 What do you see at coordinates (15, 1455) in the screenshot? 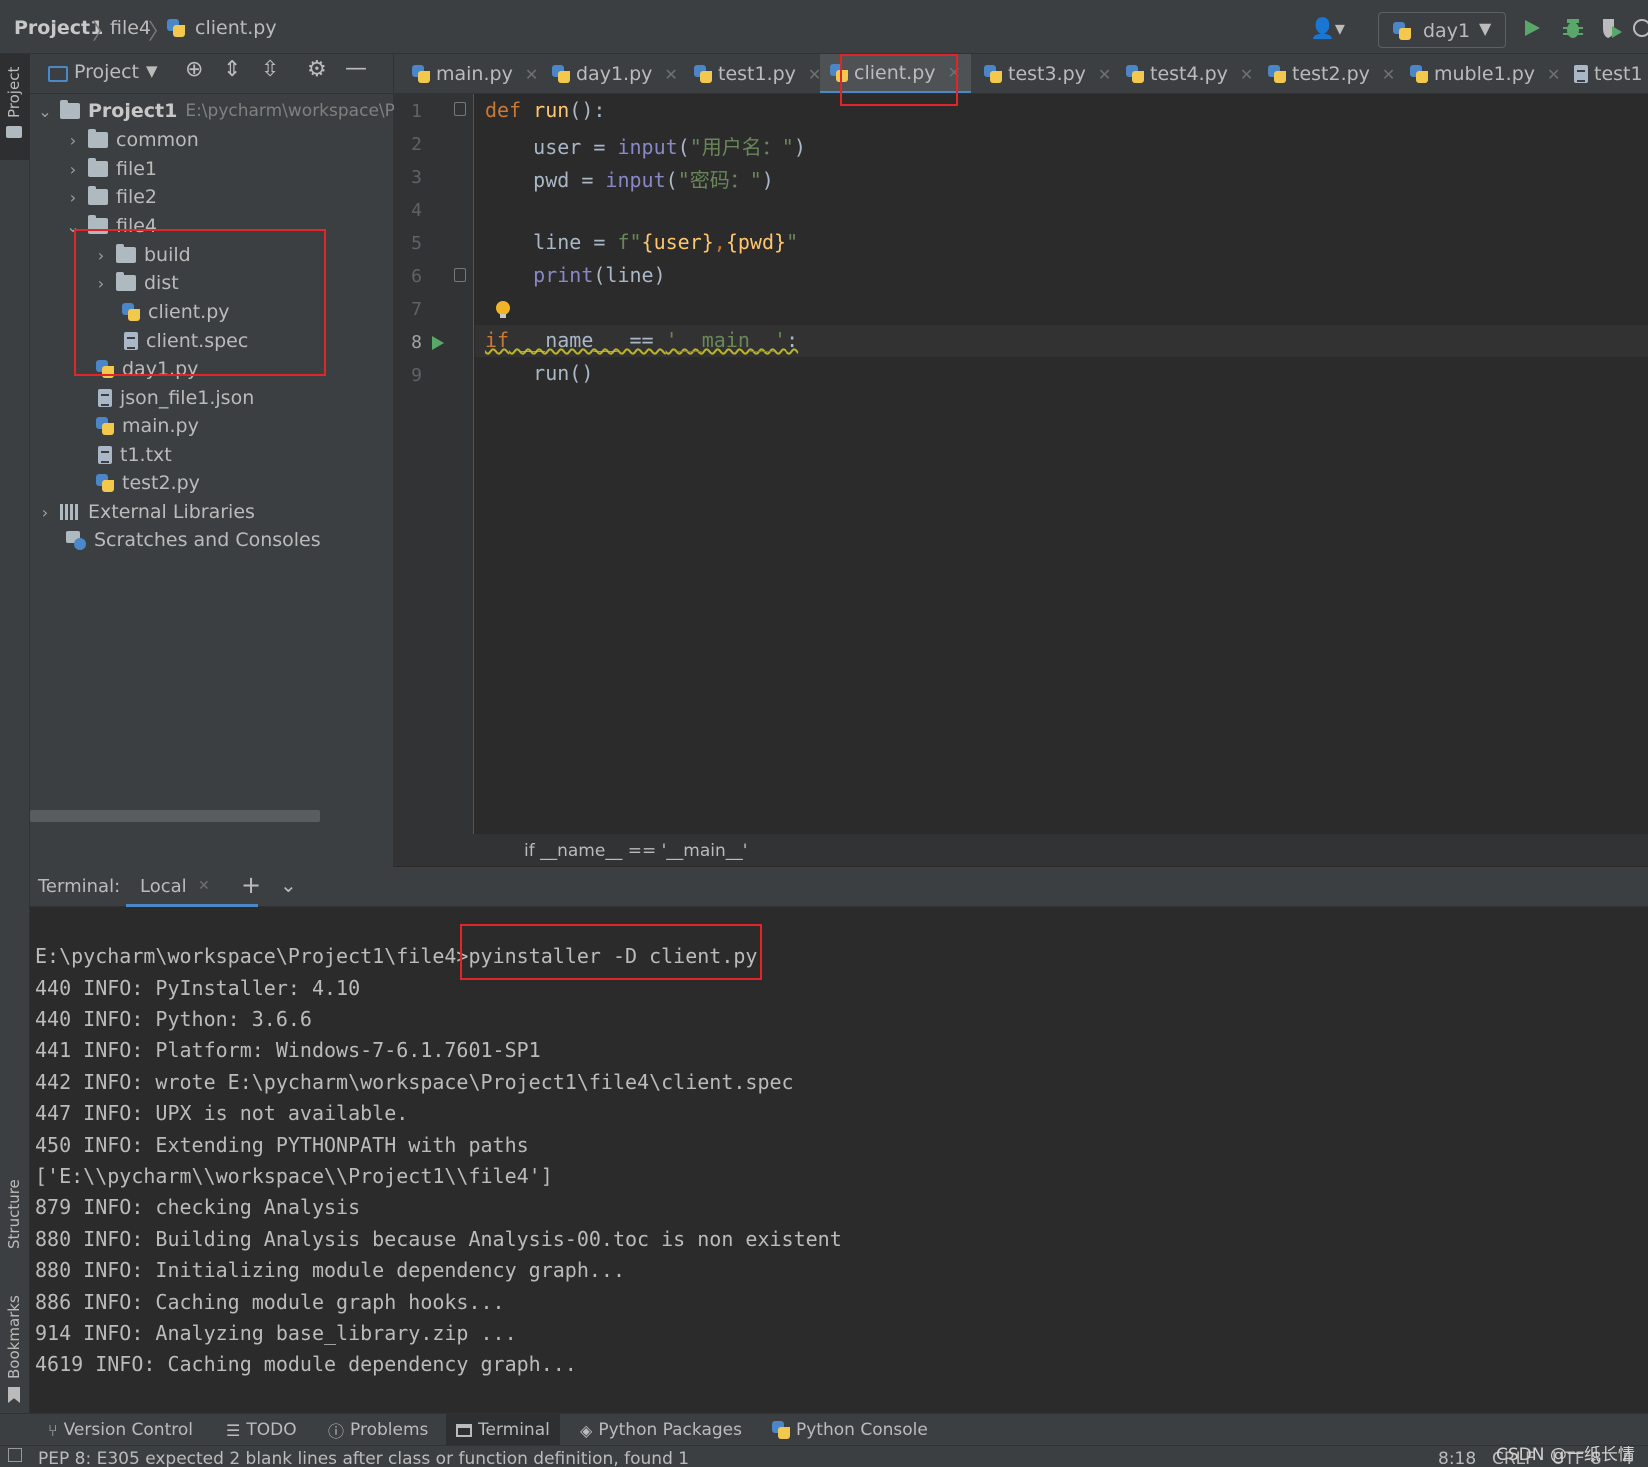
I see `status-toggle-icon` at bounding box center [15, 1455].